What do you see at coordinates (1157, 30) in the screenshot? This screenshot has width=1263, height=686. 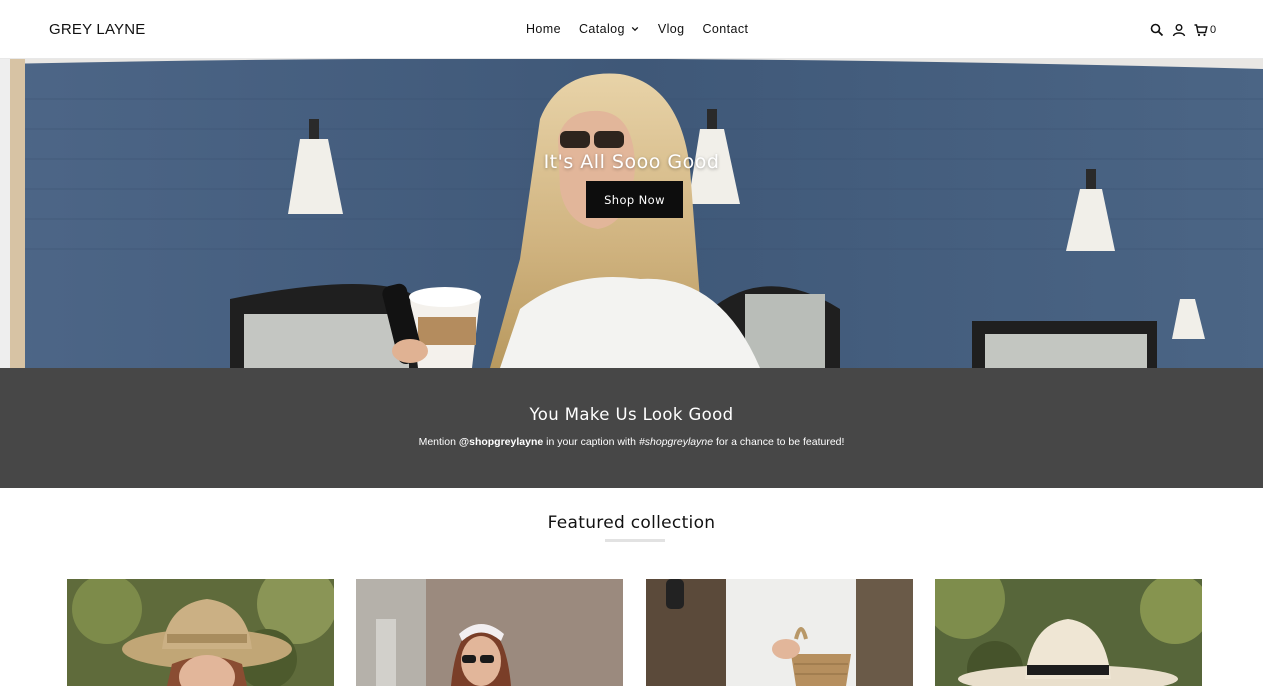 I see `search-icon` at bounding box center [1157, 30].